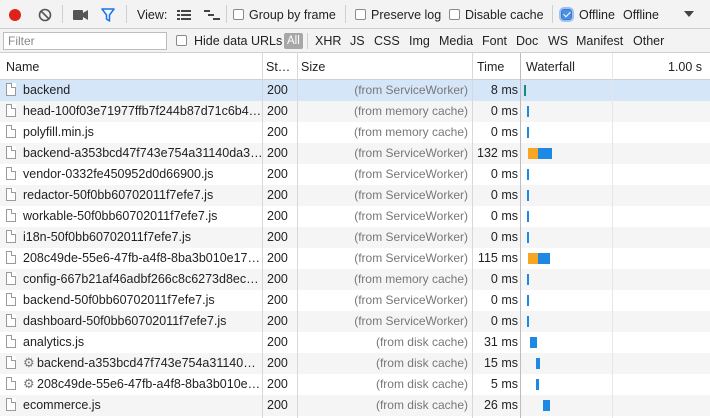  I want to click on group-by-frame-checkbox, so click(238, 14).